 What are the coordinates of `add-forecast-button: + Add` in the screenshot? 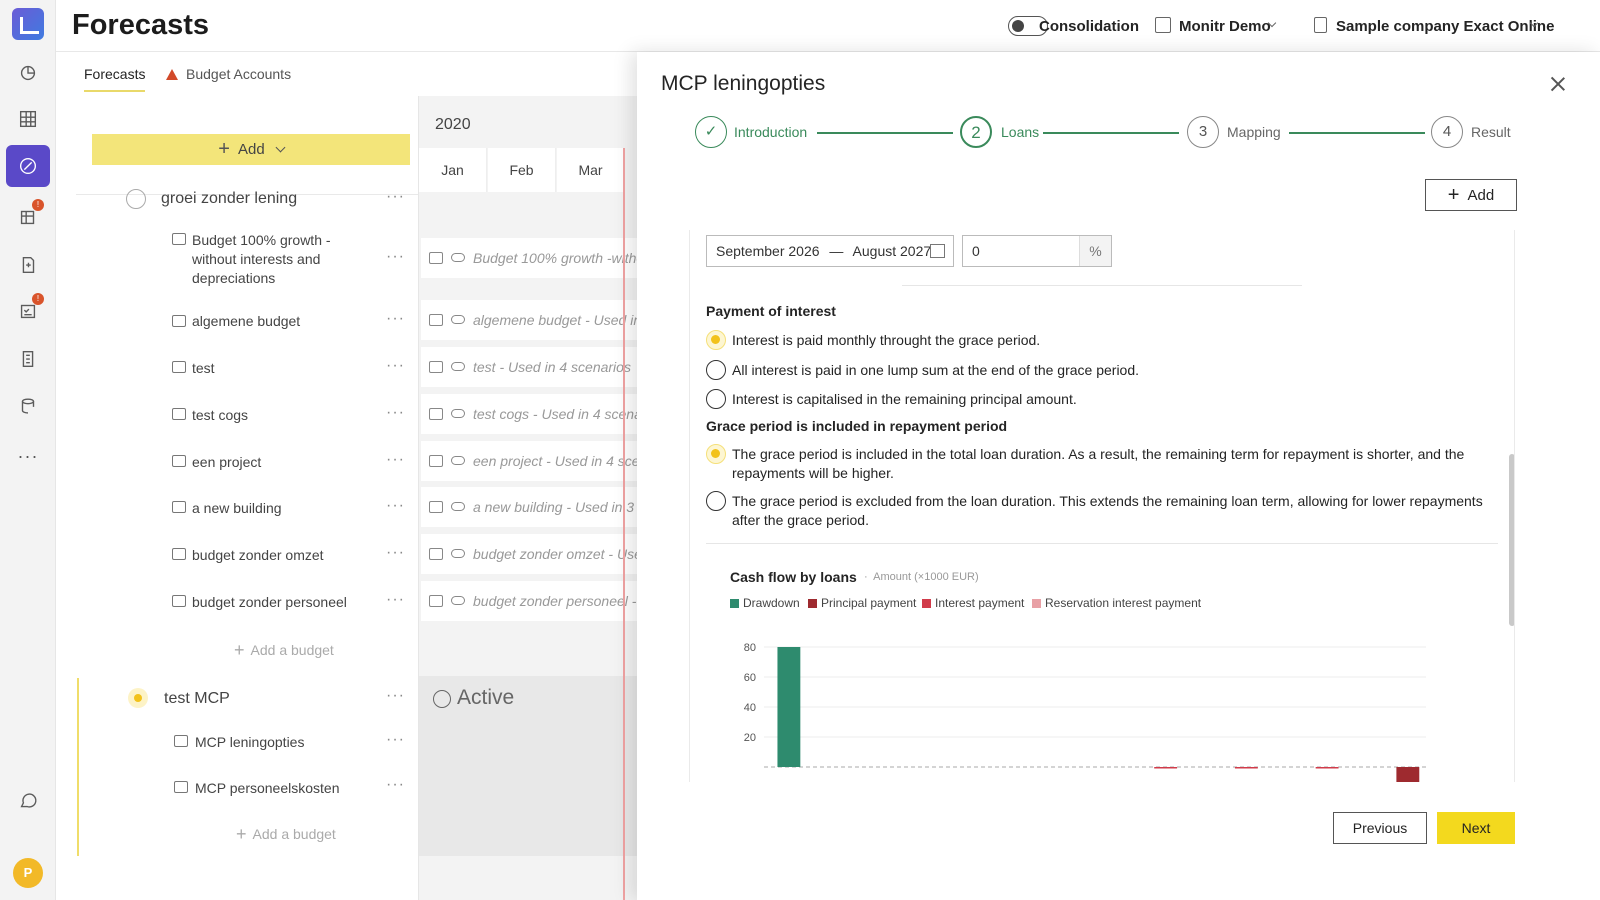 It's located at (251, 149).